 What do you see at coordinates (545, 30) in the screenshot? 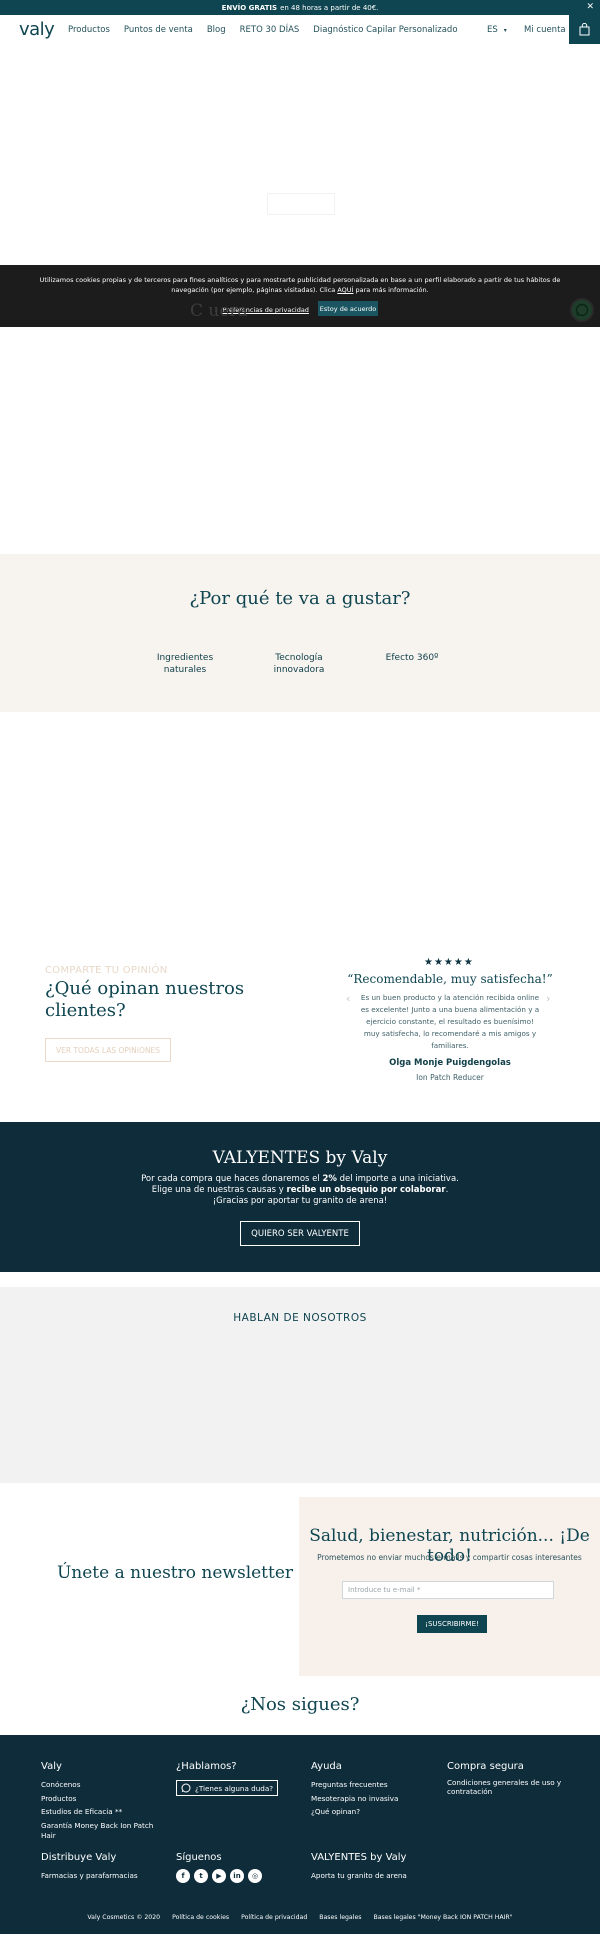
I see `account-link: Mi cuenta` at bounding box center [545, 30].